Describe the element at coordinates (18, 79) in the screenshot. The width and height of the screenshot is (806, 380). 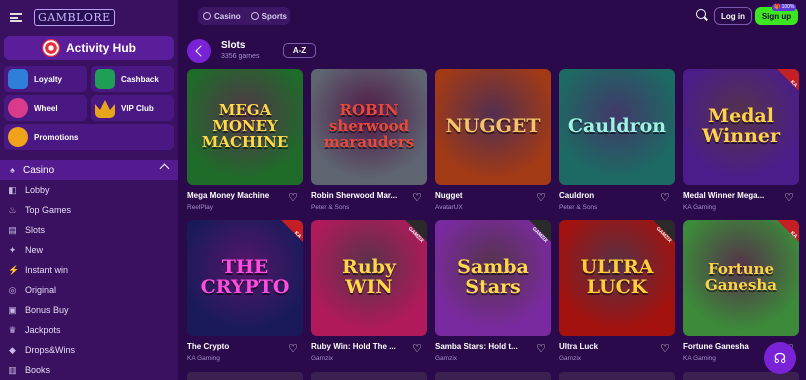
I see `shield-icon` at that location.